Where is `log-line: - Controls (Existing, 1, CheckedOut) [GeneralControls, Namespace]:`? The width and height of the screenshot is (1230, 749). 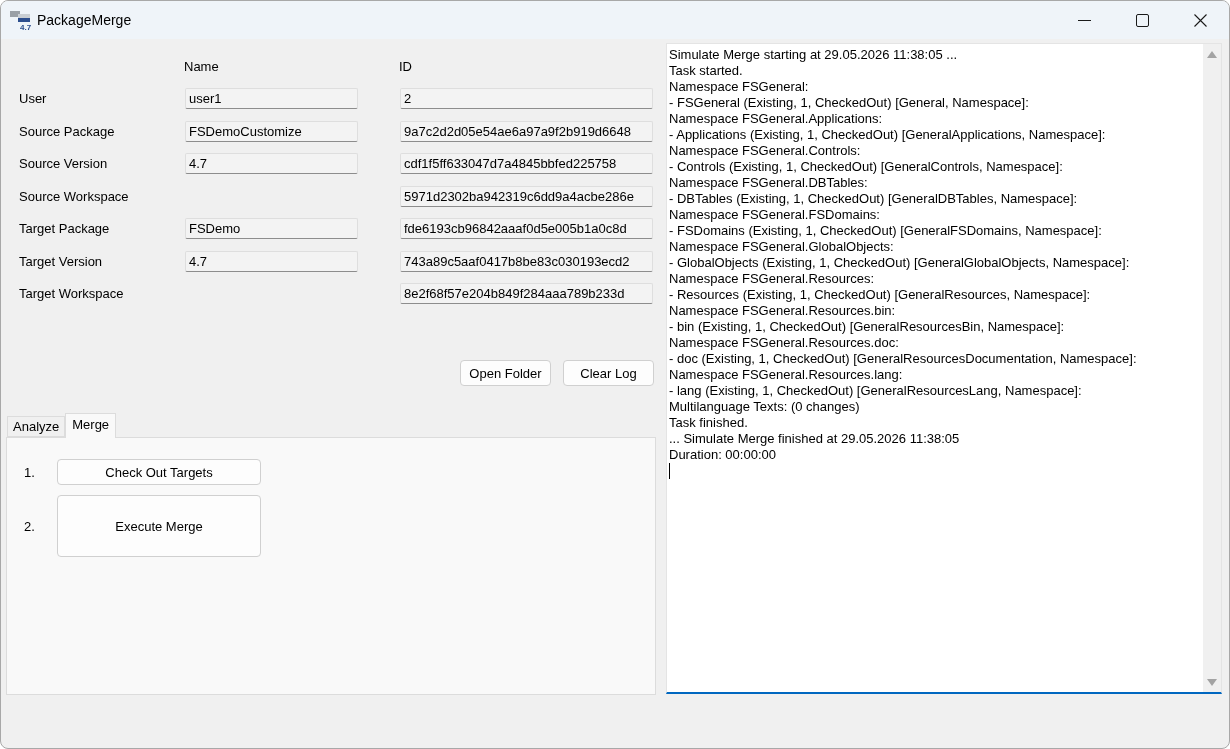 log-line: - Controls (Existing, 1, CheckedOut) [GeneralControls, Namespace]: is located at coordinates (866, 167).